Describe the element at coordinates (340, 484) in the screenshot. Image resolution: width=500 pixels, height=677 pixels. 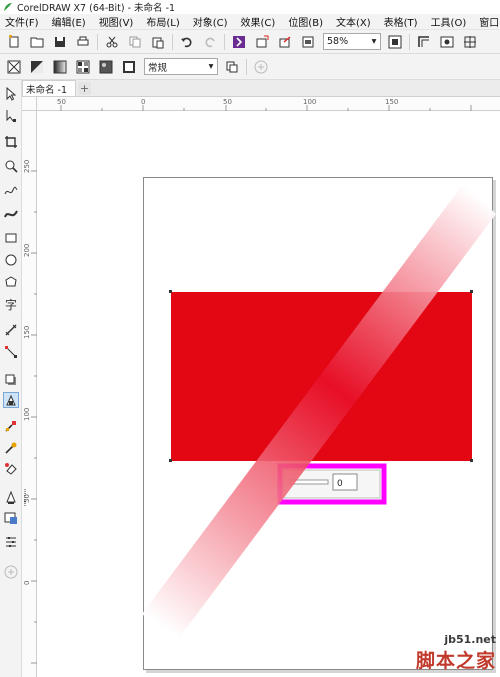
I see `transparency-value: 0` at that location.